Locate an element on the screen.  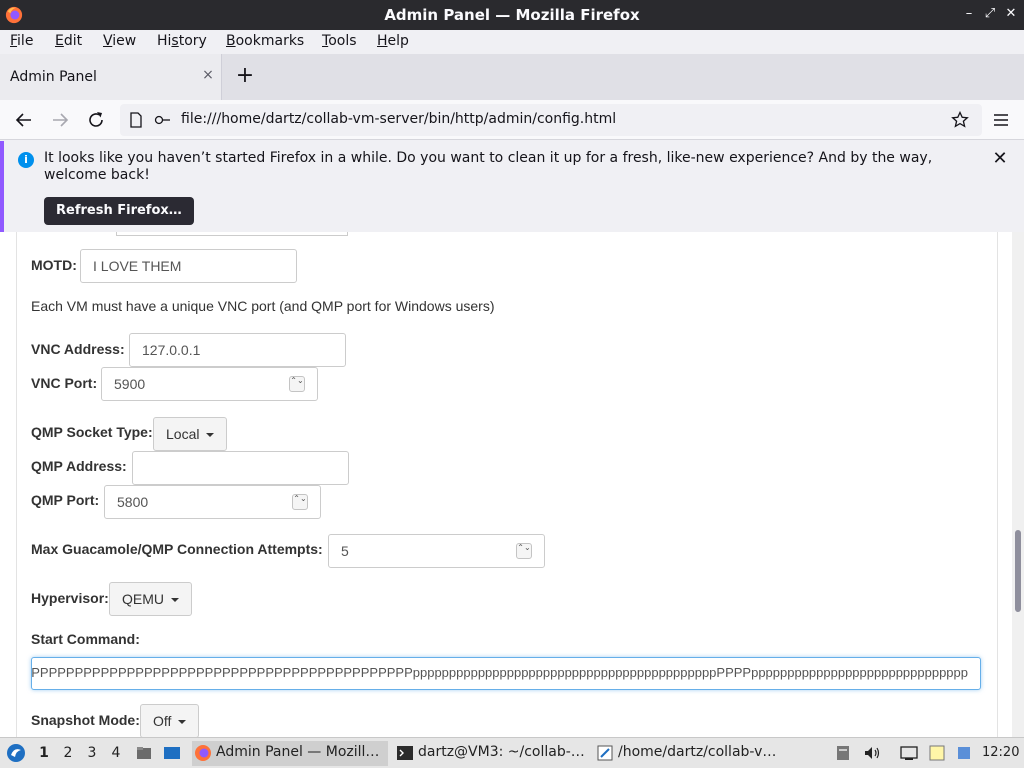
menu-tools-rest: ools is located at coordinates (342, 41).